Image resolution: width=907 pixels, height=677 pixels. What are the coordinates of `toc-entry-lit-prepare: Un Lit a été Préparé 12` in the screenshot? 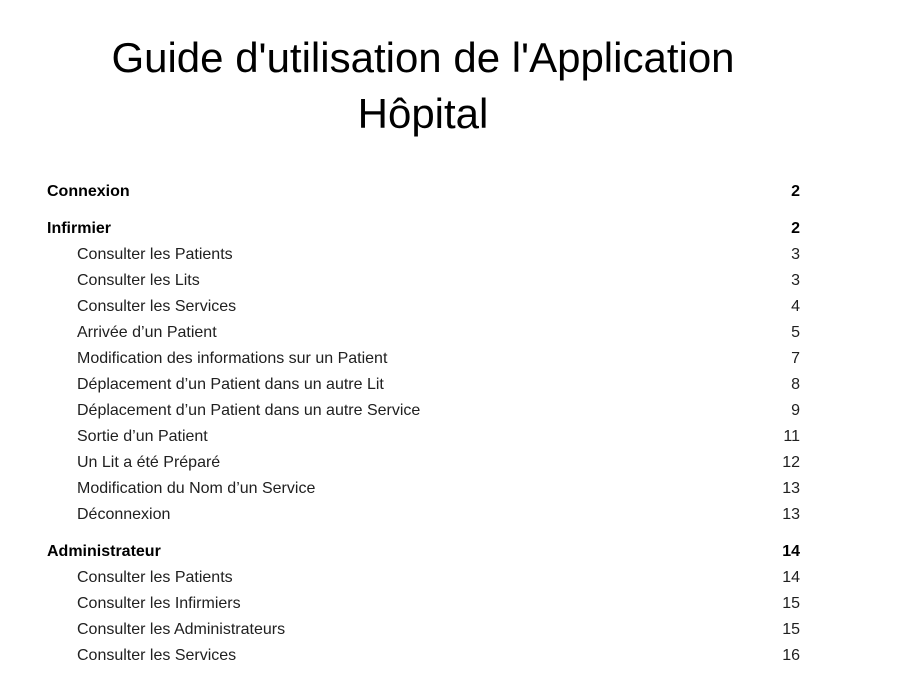 It's located at (423, 463).